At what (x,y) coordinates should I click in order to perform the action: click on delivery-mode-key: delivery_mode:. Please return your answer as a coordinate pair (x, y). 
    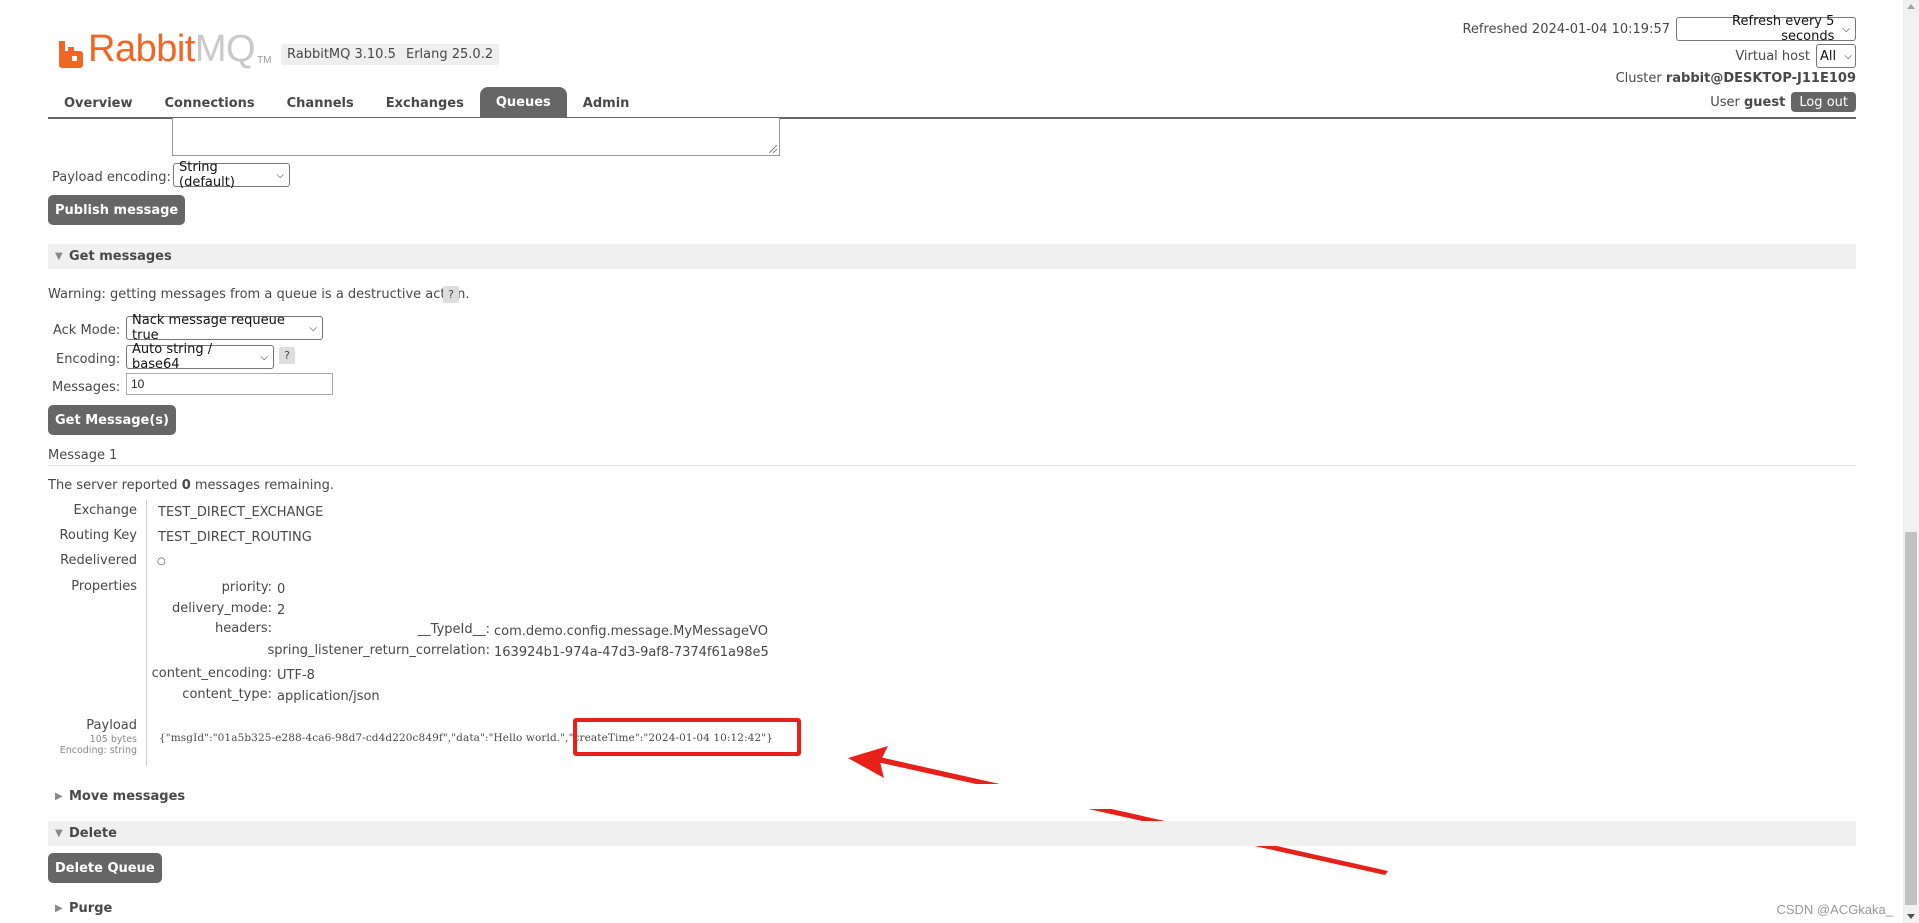
    Looking at the image, I should click on (222, 608).